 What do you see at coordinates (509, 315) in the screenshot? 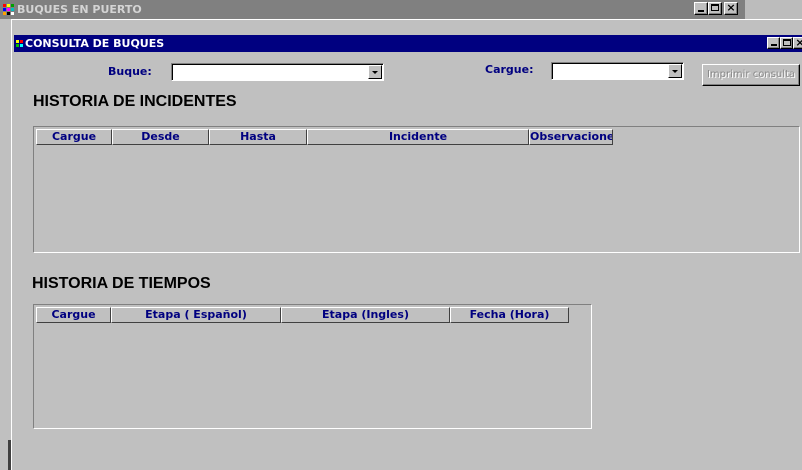
I see `column-header-fecha-hora: Fecha (Hora)` at bounding box center [509, 315].